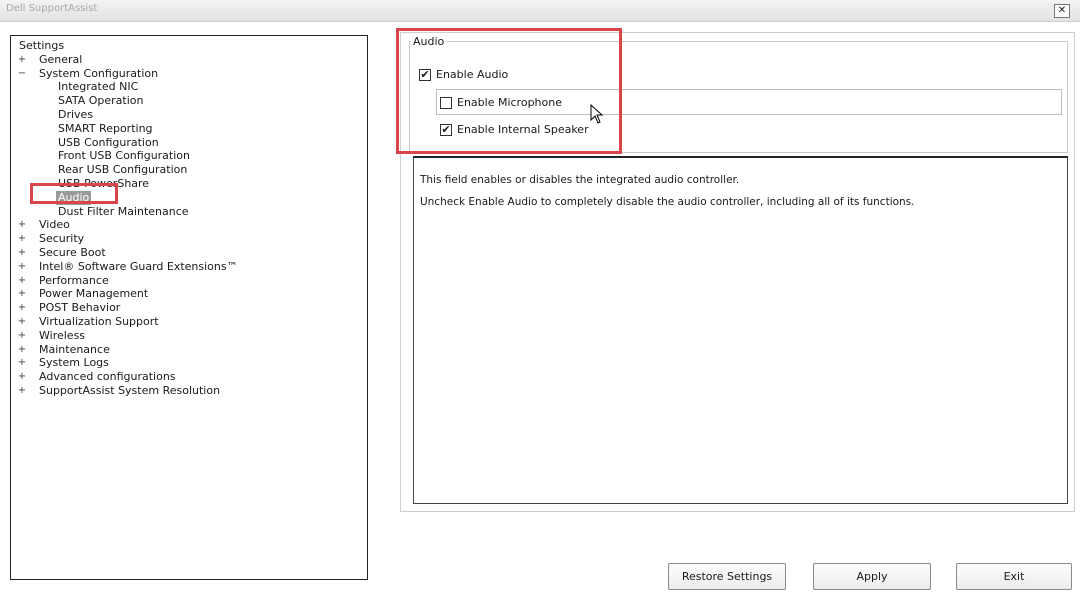 Image resolution: width=1080 pixels, height=593 pixels. What do you see at coordinates (189, 239) in the screenshot?
I see `tree-item: + Security` at bounding box center [189, 239].